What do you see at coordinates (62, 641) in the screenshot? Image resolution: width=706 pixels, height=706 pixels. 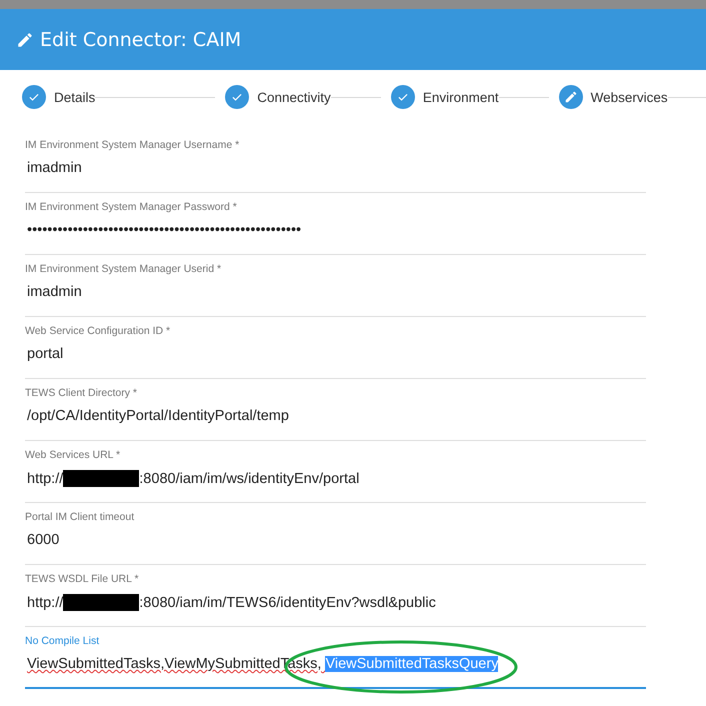 I see `field-label: No Compile List` at bounding box center [62, 641].